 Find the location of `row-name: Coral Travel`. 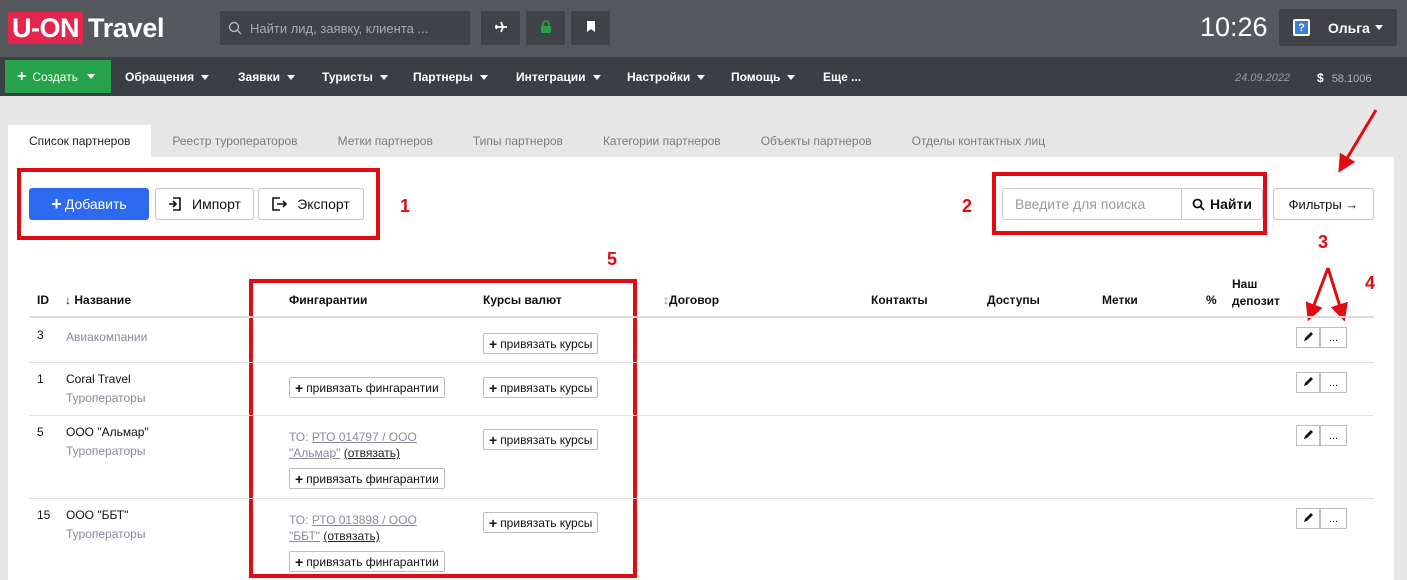

row-name: Coral Travel is located at coordinates (98, 379).